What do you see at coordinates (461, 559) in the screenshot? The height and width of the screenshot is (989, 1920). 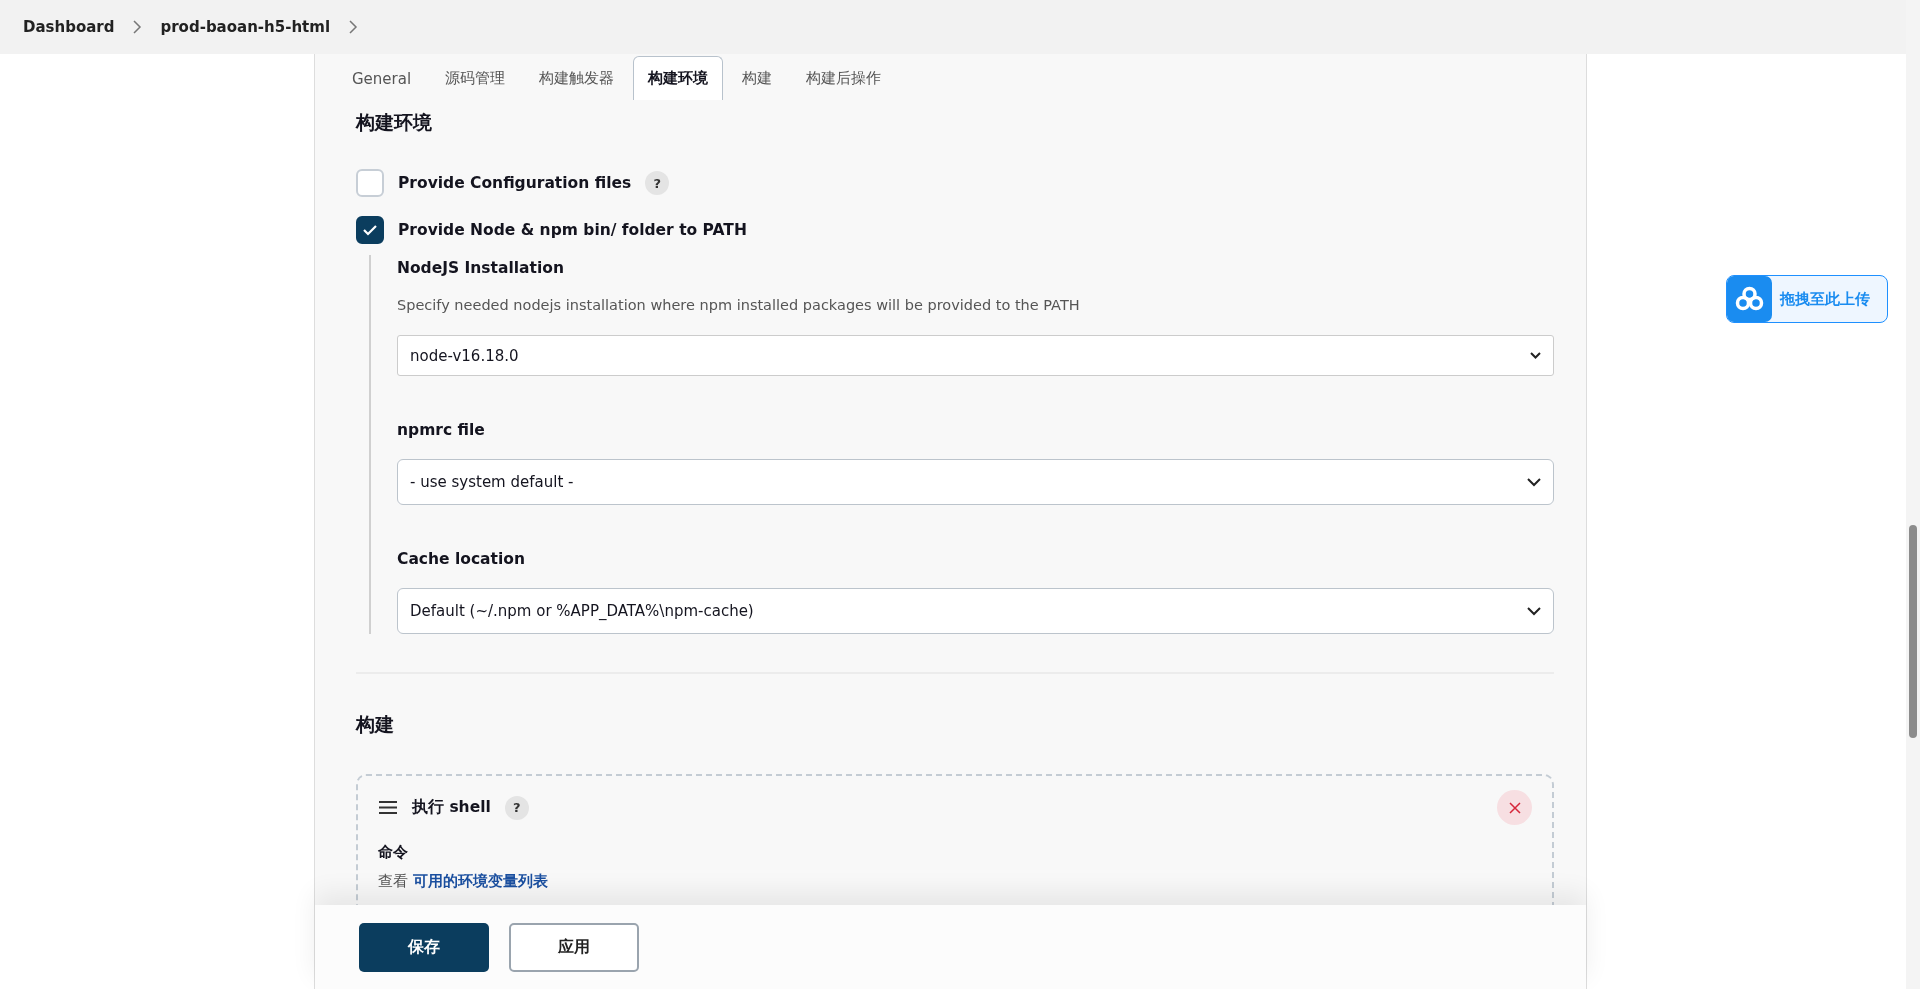 I see `field-label: Cache location` at bounding box center [461, 559].